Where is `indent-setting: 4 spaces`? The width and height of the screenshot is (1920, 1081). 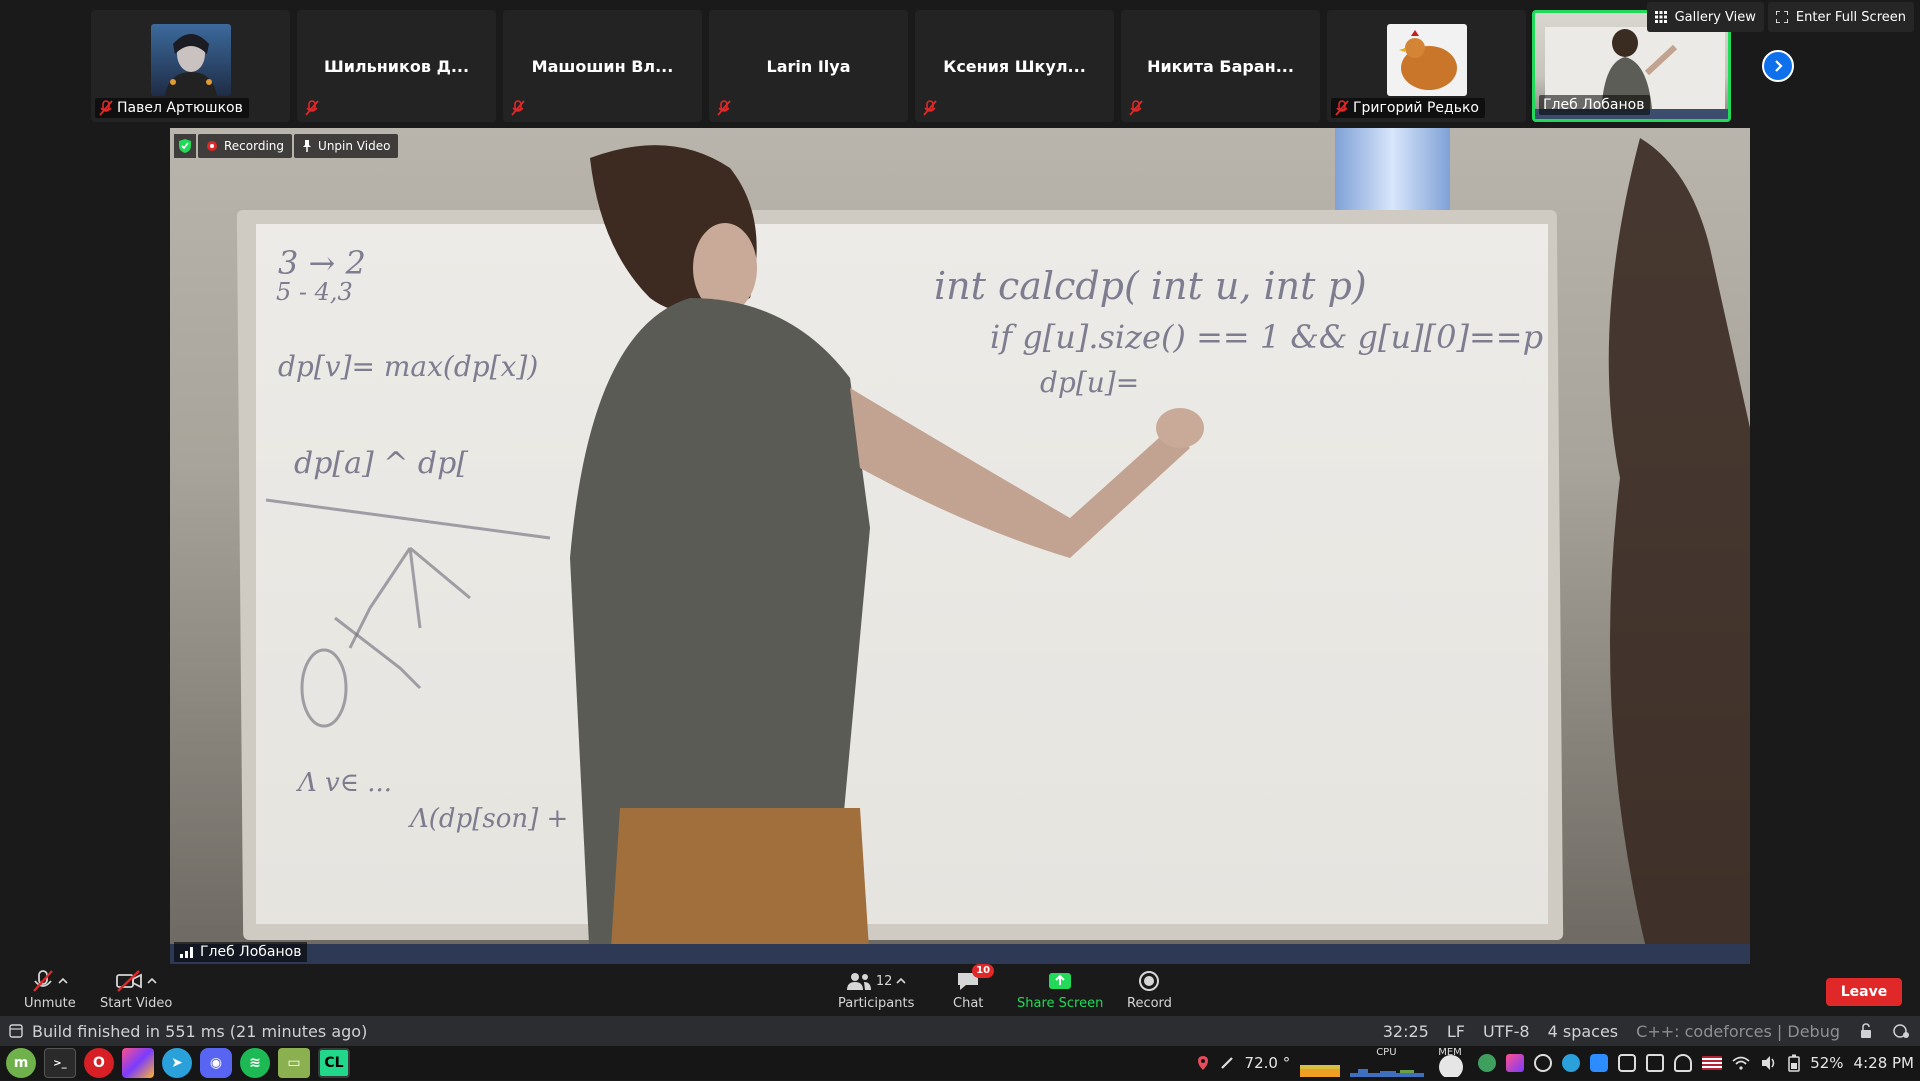 indent-setting: 4 spaces is located at coordinates (1583, 1031).